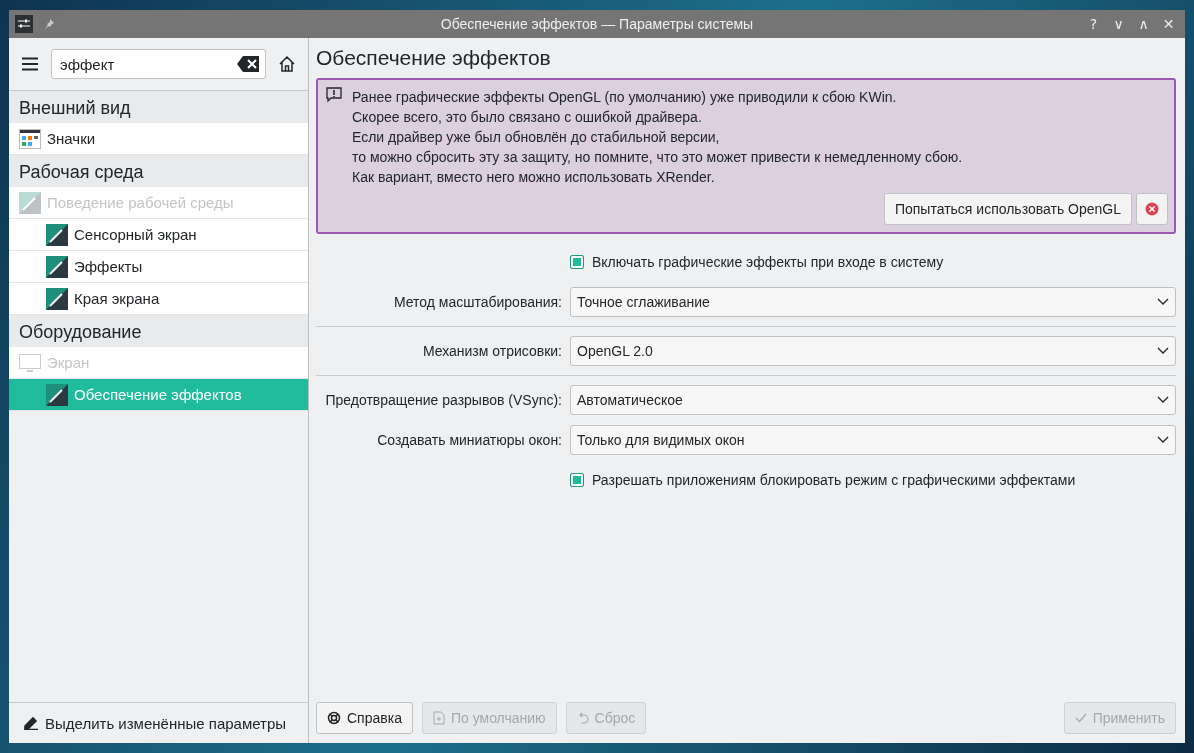  I want to click on checkbox-label: Включать графические эффекты при входе в систему, so click(768, 262).